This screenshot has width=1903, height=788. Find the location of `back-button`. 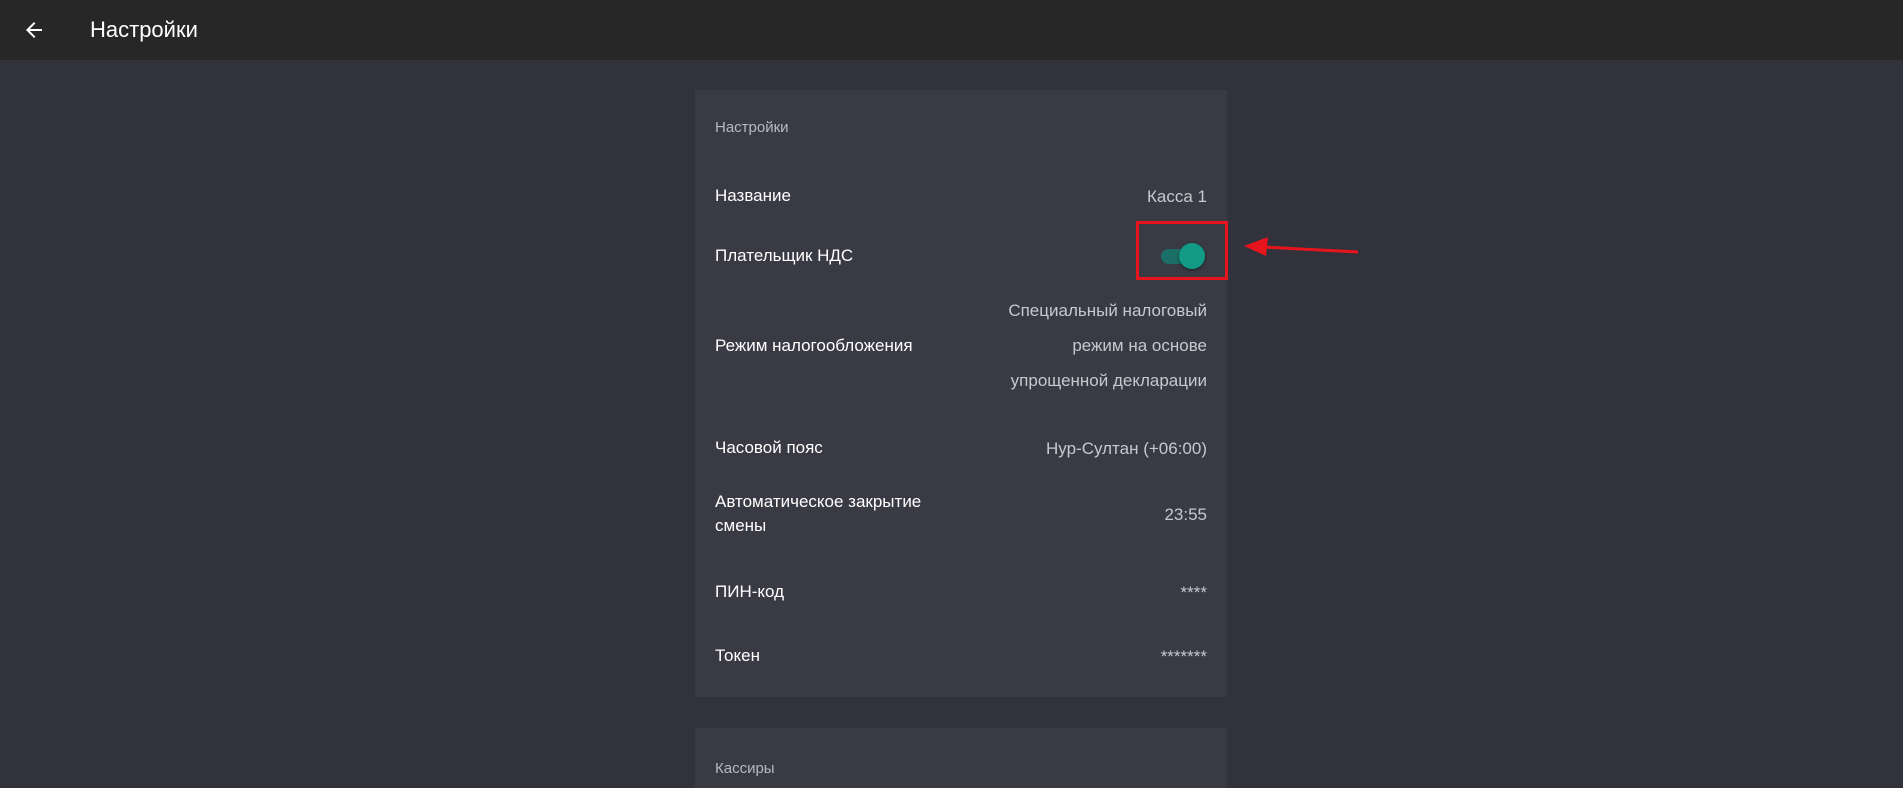

back-button is located at coordinates (34, 30).